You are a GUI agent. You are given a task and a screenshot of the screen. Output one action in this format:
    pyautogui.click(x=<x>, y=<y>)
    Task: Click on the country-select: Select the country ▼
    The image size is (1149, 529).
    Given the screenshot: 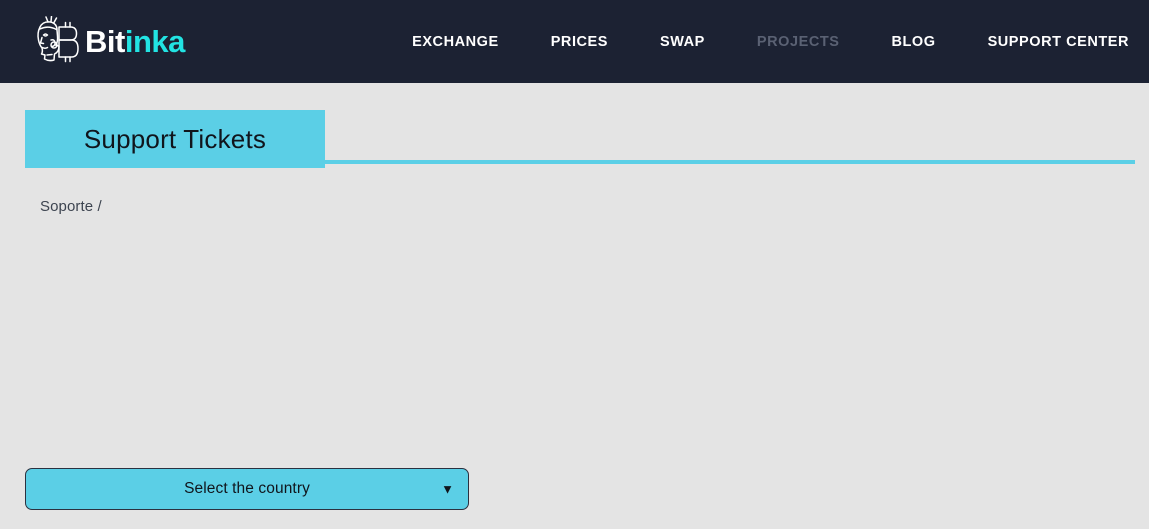 What is the action you would take?
    pyautogui.click(x=247, y=489)
    